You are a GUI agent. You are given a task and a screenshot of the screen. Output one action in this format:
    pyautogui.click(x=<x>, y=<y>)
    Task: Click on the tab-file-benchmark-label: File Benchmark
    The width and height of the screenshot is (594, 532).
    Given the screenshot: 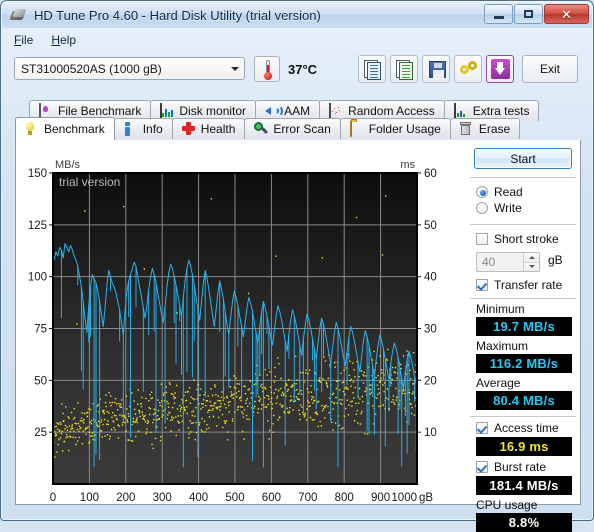 What is the action you would take?
    pyautogui.click(x=100, y=111)
    